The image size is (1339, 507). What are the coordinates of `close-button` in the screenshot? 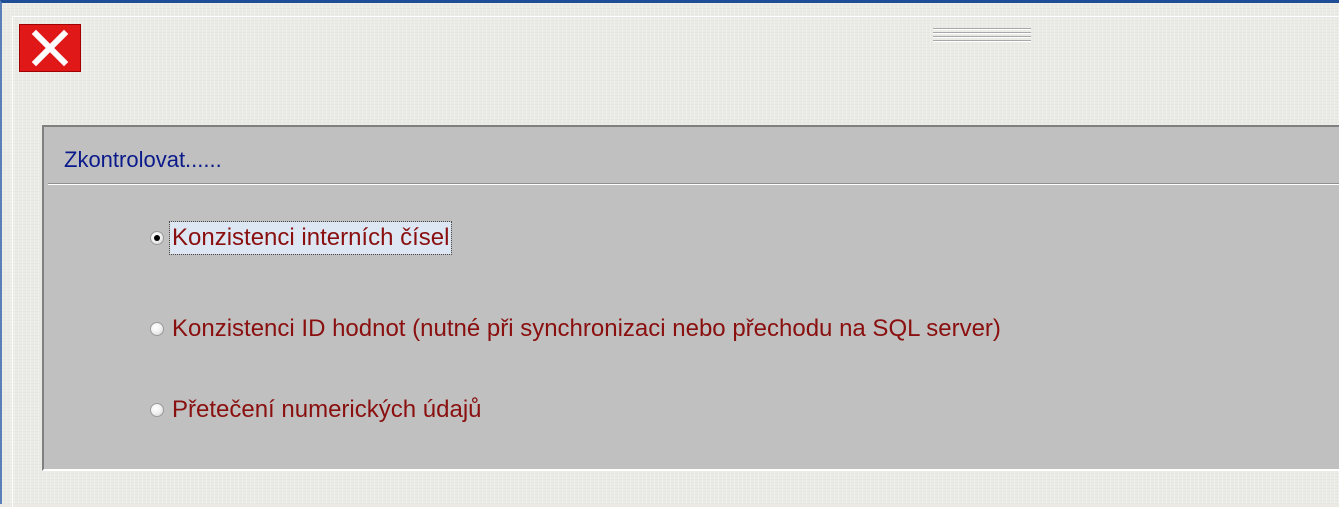 It's located at (50, 48).